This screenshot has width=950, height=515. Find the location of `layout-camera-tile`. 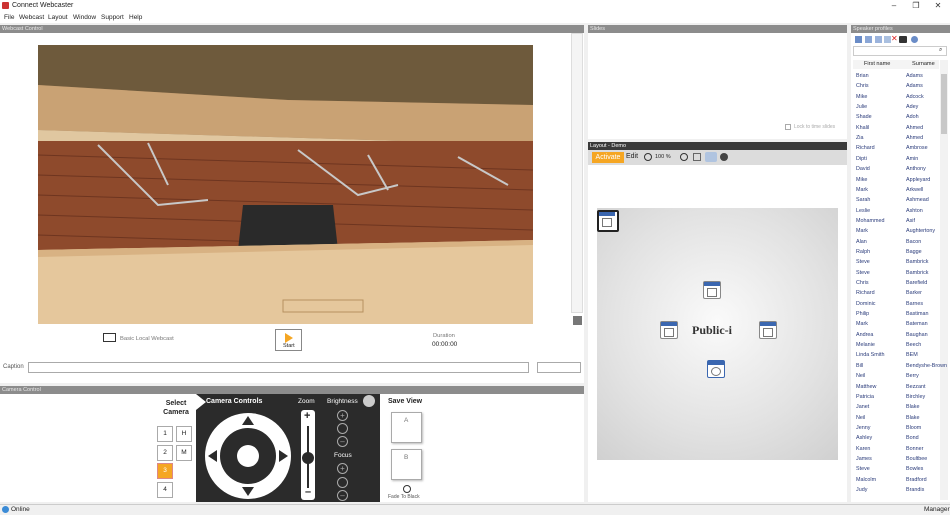

layout-camera-tile is located at coordinates (608, 221).